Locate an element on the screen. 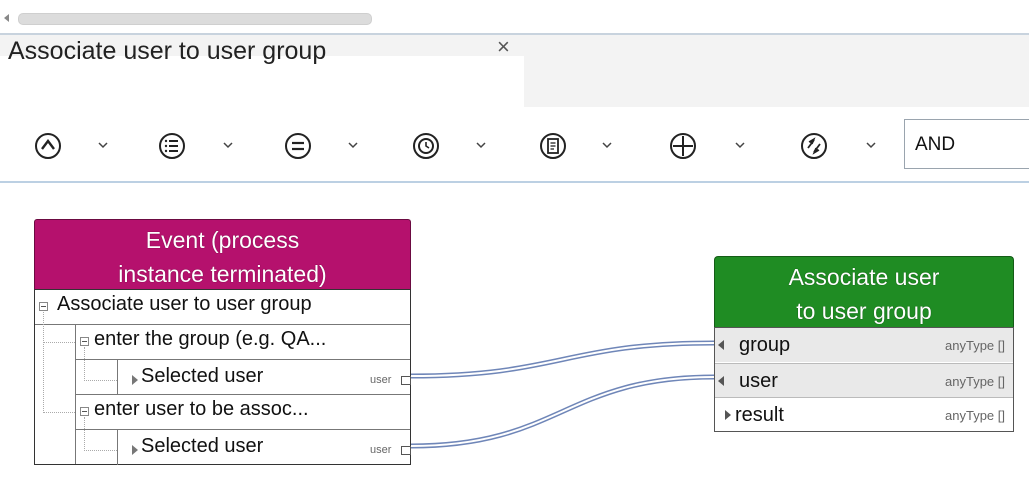  param-label: result is located at coordinates (759, 415).